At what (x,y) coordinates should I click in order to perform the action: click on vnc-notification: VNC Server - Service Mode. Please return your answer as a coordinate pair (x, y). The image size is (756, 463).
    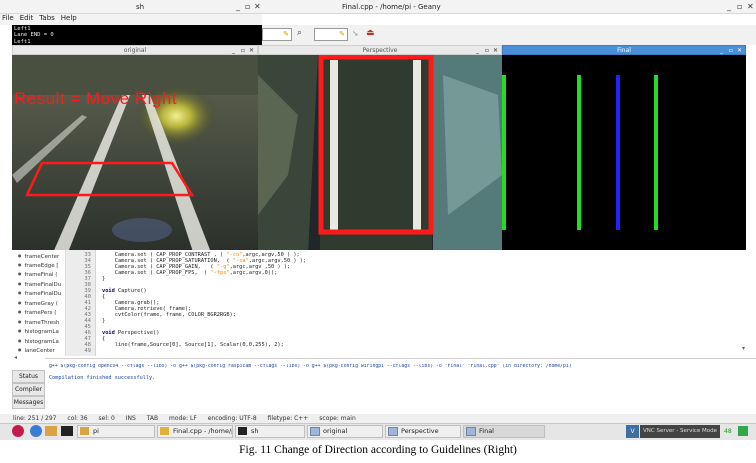
    Looking at the image, I should click on (680, 431).